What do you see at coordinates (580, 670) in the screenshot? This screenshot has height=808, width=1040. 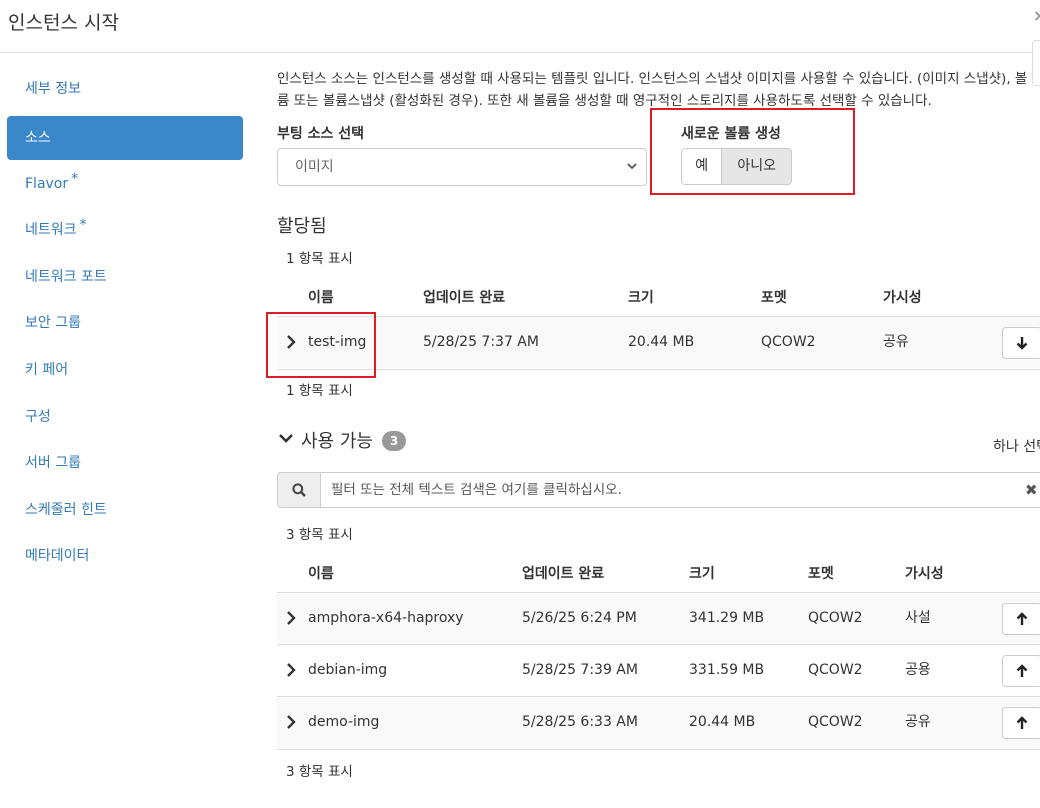 I see `image-updated: 5/28/25 7:39 AM` at bounding box center [580, 670].